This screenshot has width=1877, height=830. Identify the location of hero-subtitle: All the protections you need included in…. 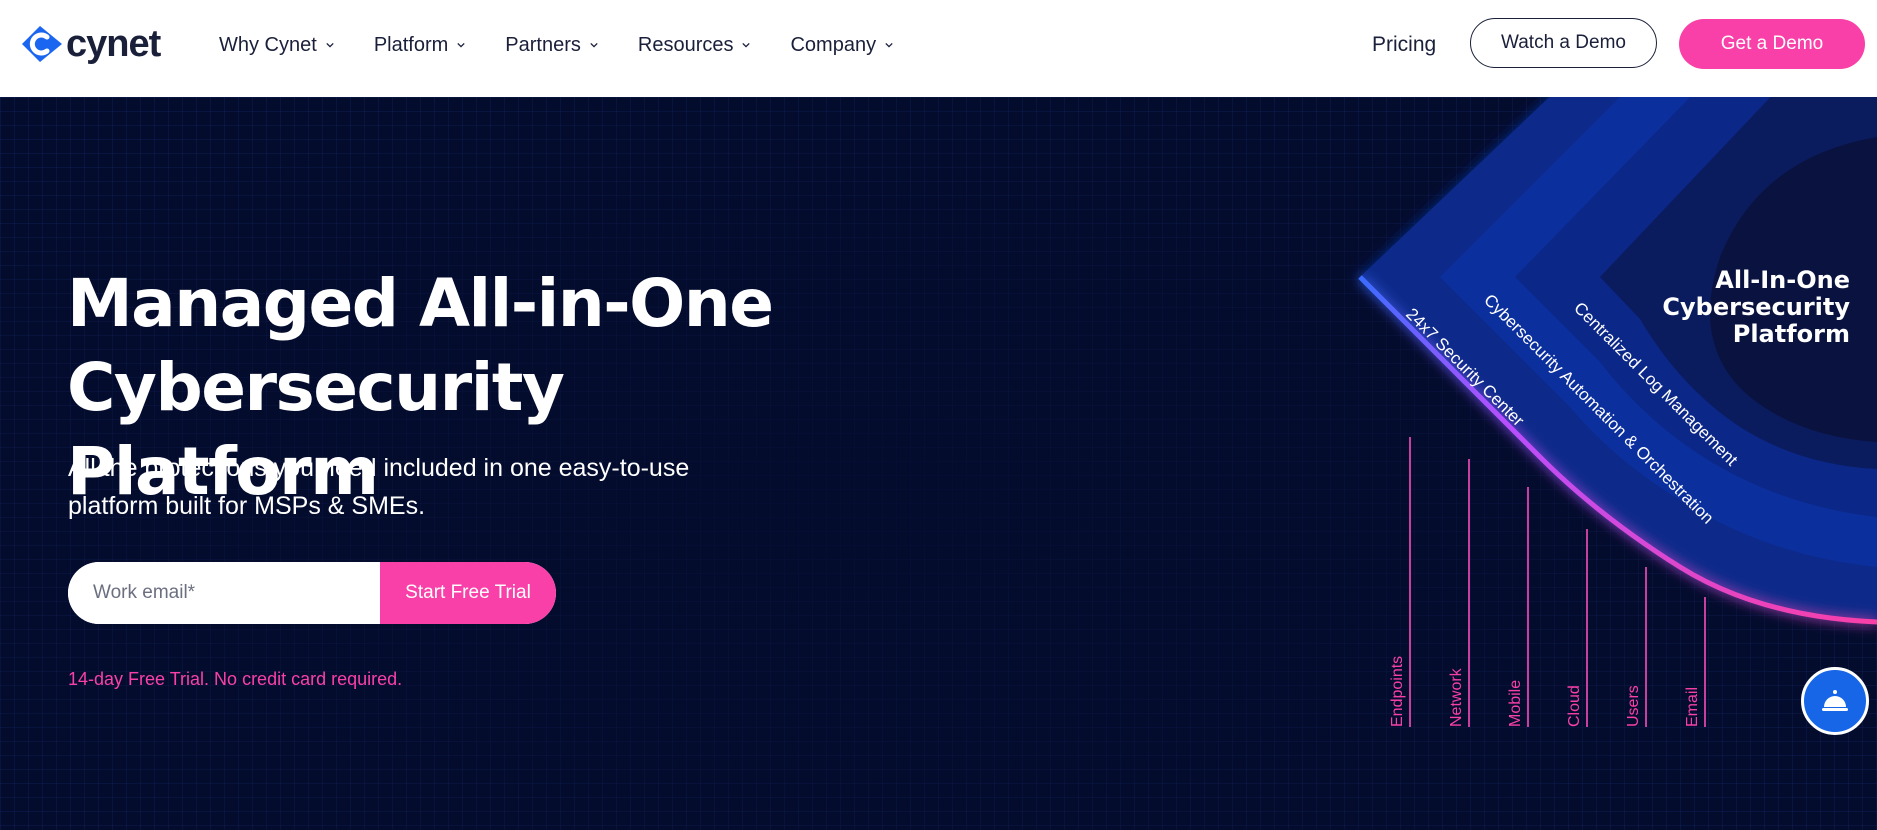
(388, 487).